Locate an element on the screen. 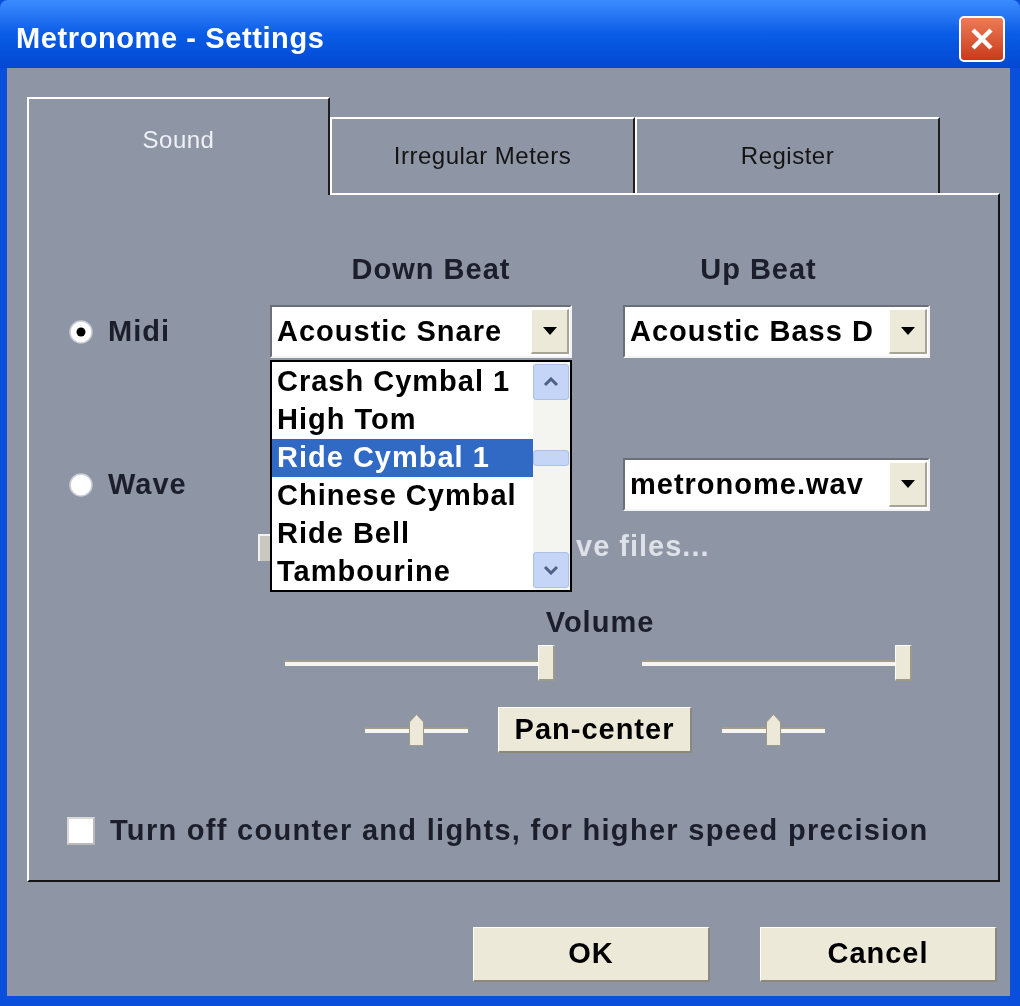 The height and width of the screenshot is (1006, 1020). ok-button: OK is located at coordinates (591, 954).